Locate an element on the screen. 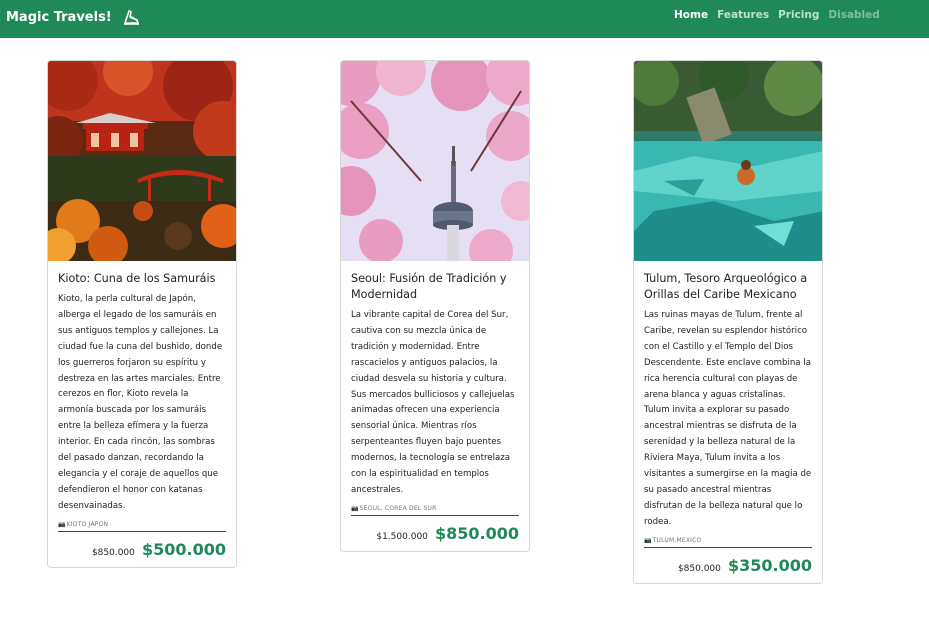  brand: Magic Travels! is located at coordinates (73, 17).